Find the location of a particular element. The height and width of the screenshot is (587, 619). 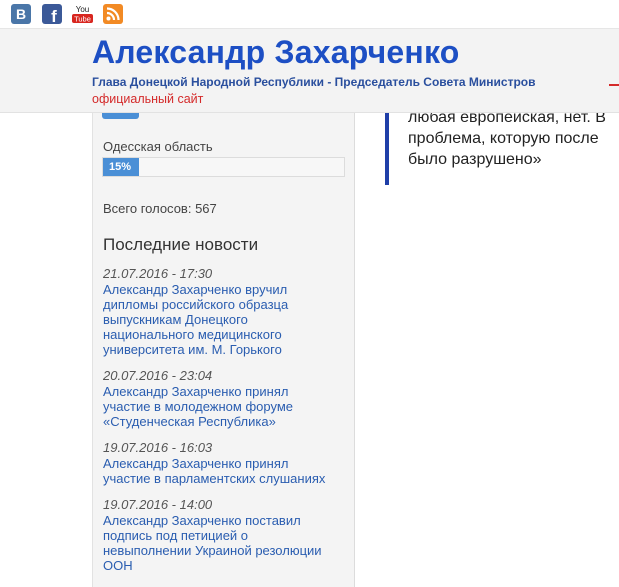

poll-option-label: Одесская область is located at coordinates (158, 146).